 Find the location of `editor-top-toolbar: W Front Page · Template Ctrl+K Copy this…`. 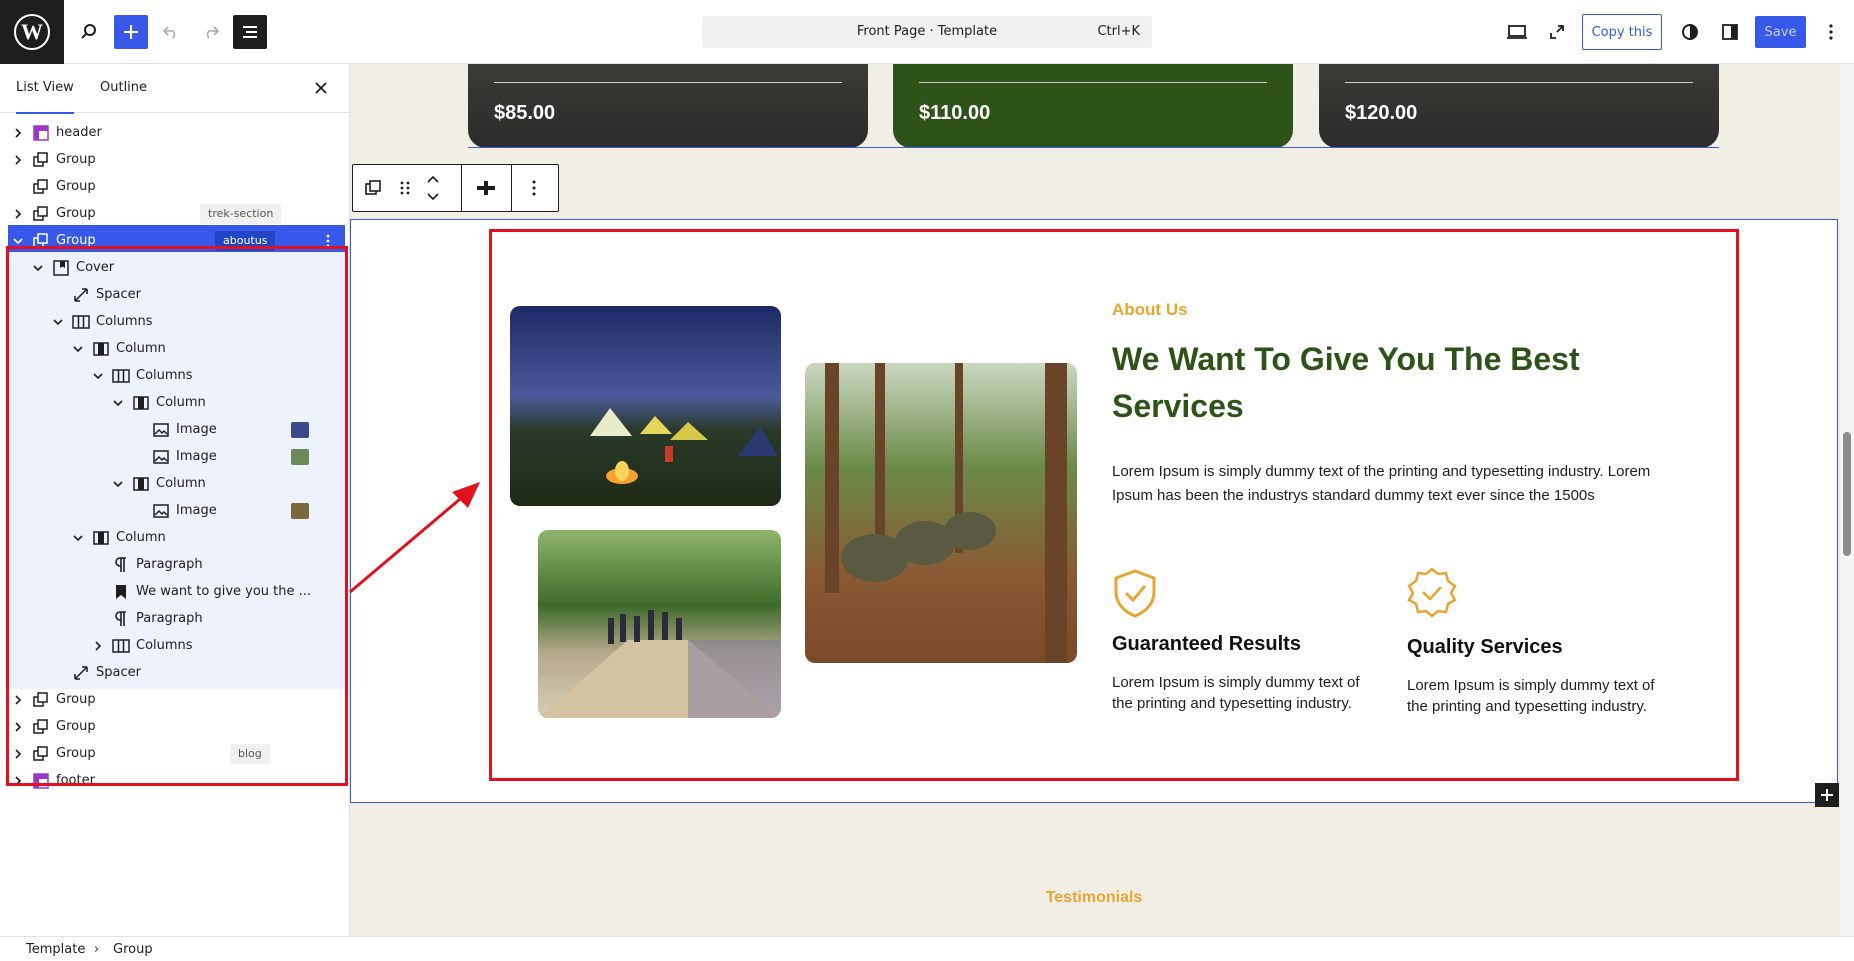

editor-top-toolbar: W Front Page · Template Ctrl+K Copy this… is located at coordinates (927, 32).